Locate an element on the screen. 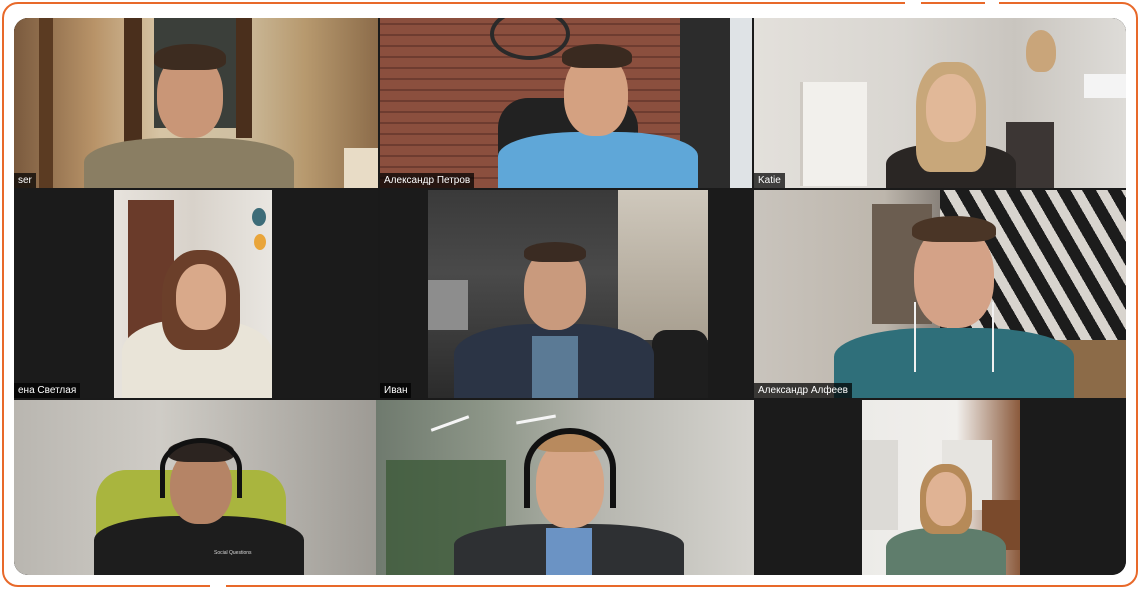 The width and height of the screenshot is (1142, 591). participant-tile: Social Questions is located at coordinates (196, 487).